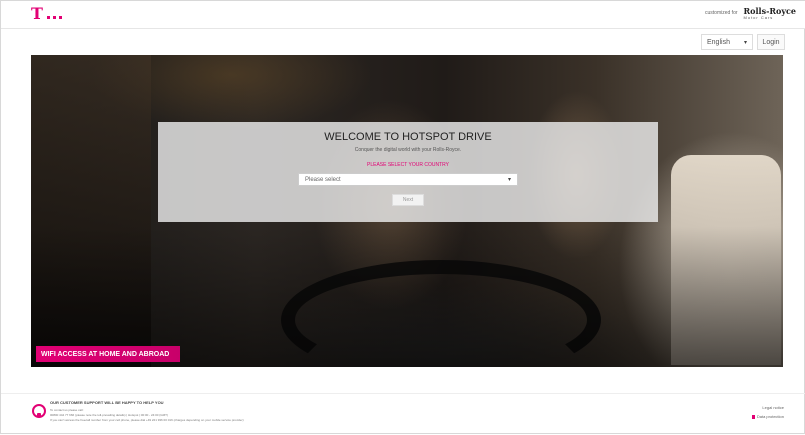 The height and width of the screenshot is (435, 805). What do you see at coordinates (753, 416) in the screenshot?
I see `lock-icon` at bounding box center [753, 416].